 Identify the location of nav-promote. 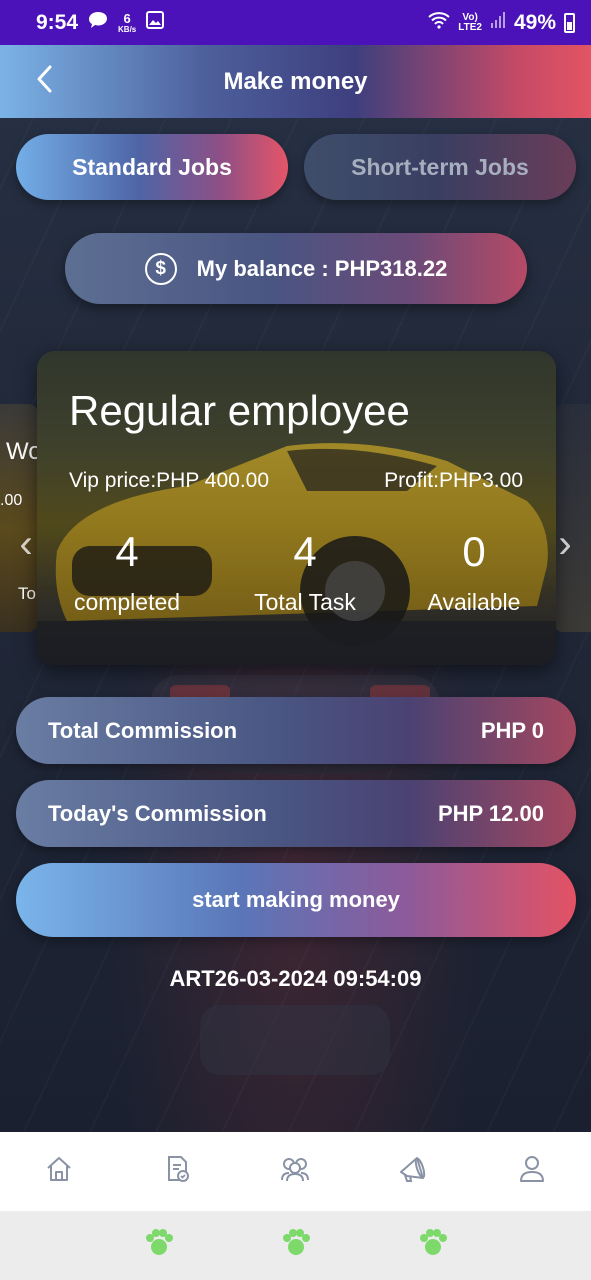
(414, 1172).